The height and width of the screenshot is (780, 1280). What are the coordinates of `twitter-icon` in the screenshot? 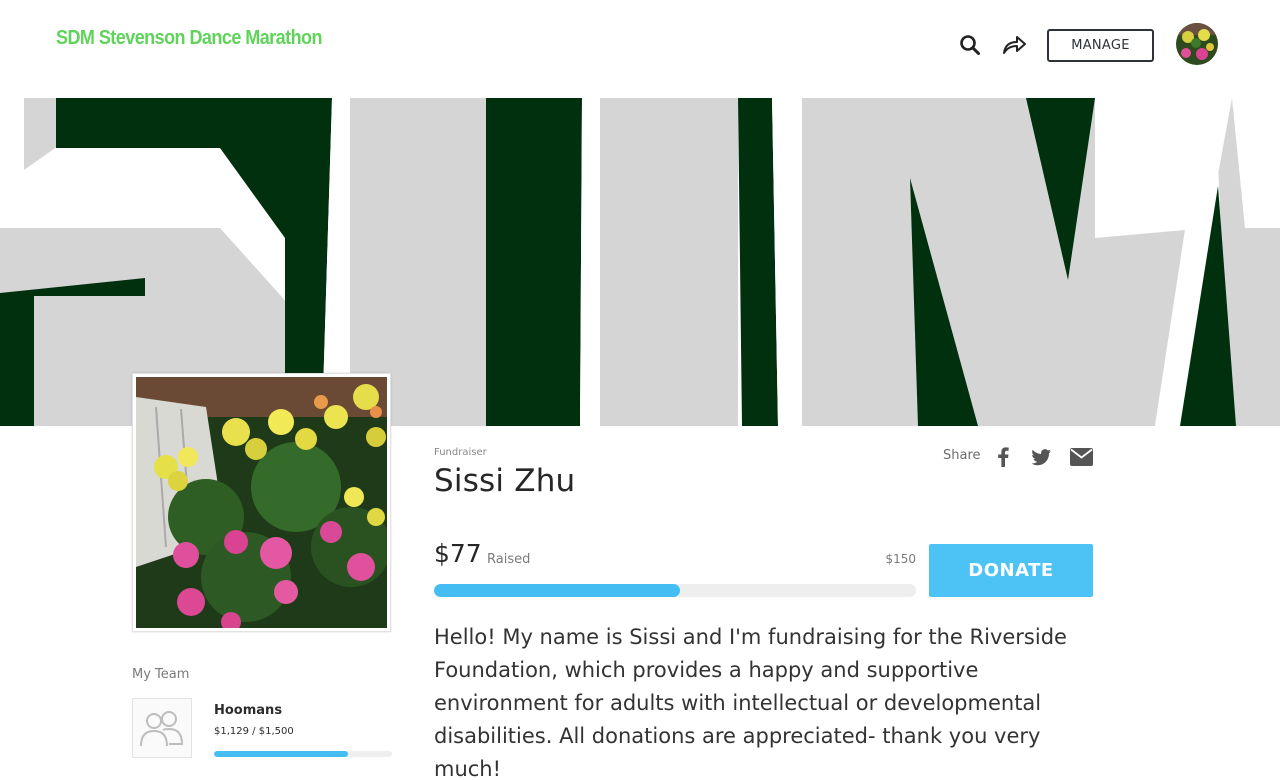 It's located at (1041, 457).